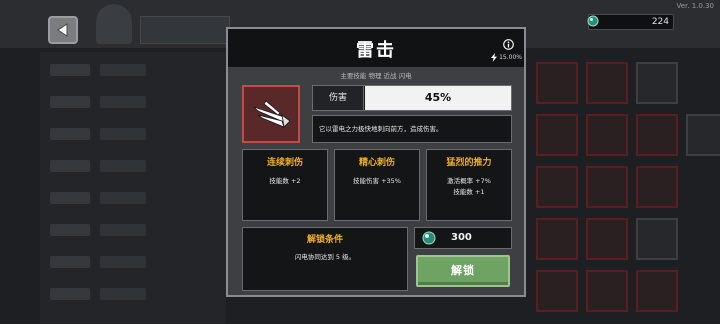 The width and height of the screenshot is (720, 324). Describe the element at coordinates (469, 163) in the screenshot. I see `upgrade-title: 猛烈的推力` at that location.